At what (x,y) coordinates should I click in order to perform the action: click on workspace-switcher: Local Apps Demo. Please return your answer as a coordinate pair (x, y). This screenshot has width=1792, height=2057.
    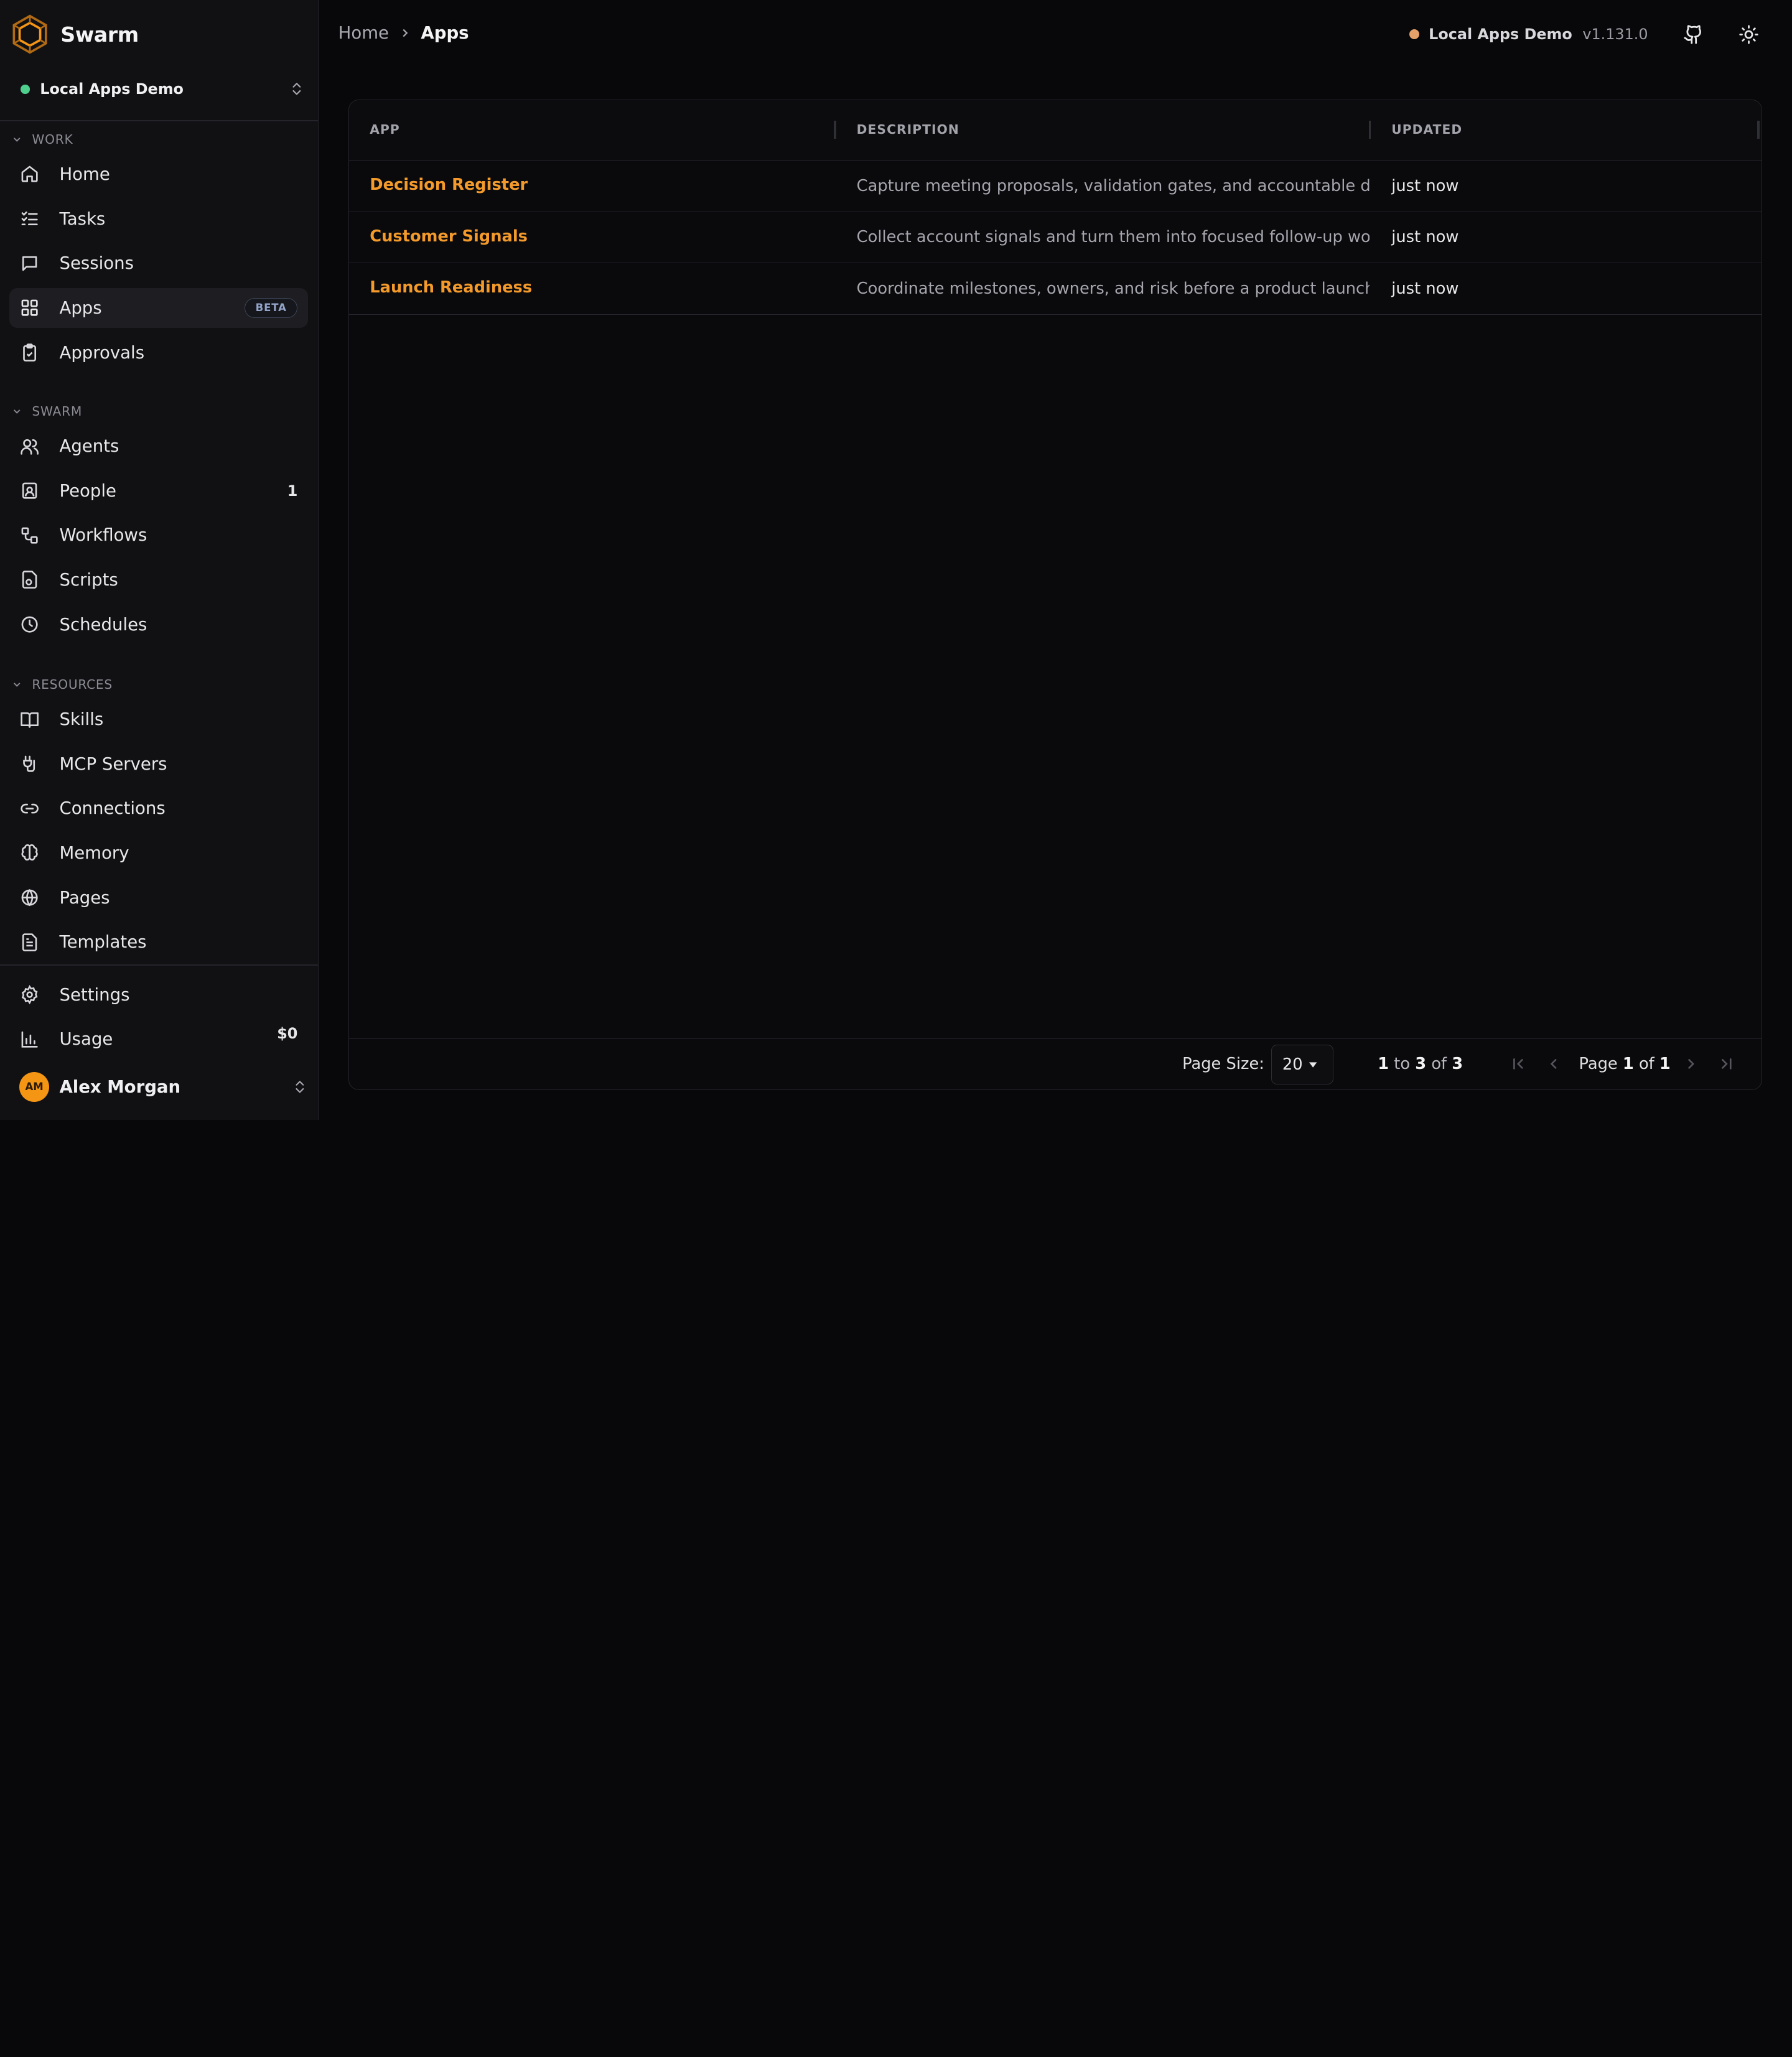
    Looking at the image, I should click on (157, 89).